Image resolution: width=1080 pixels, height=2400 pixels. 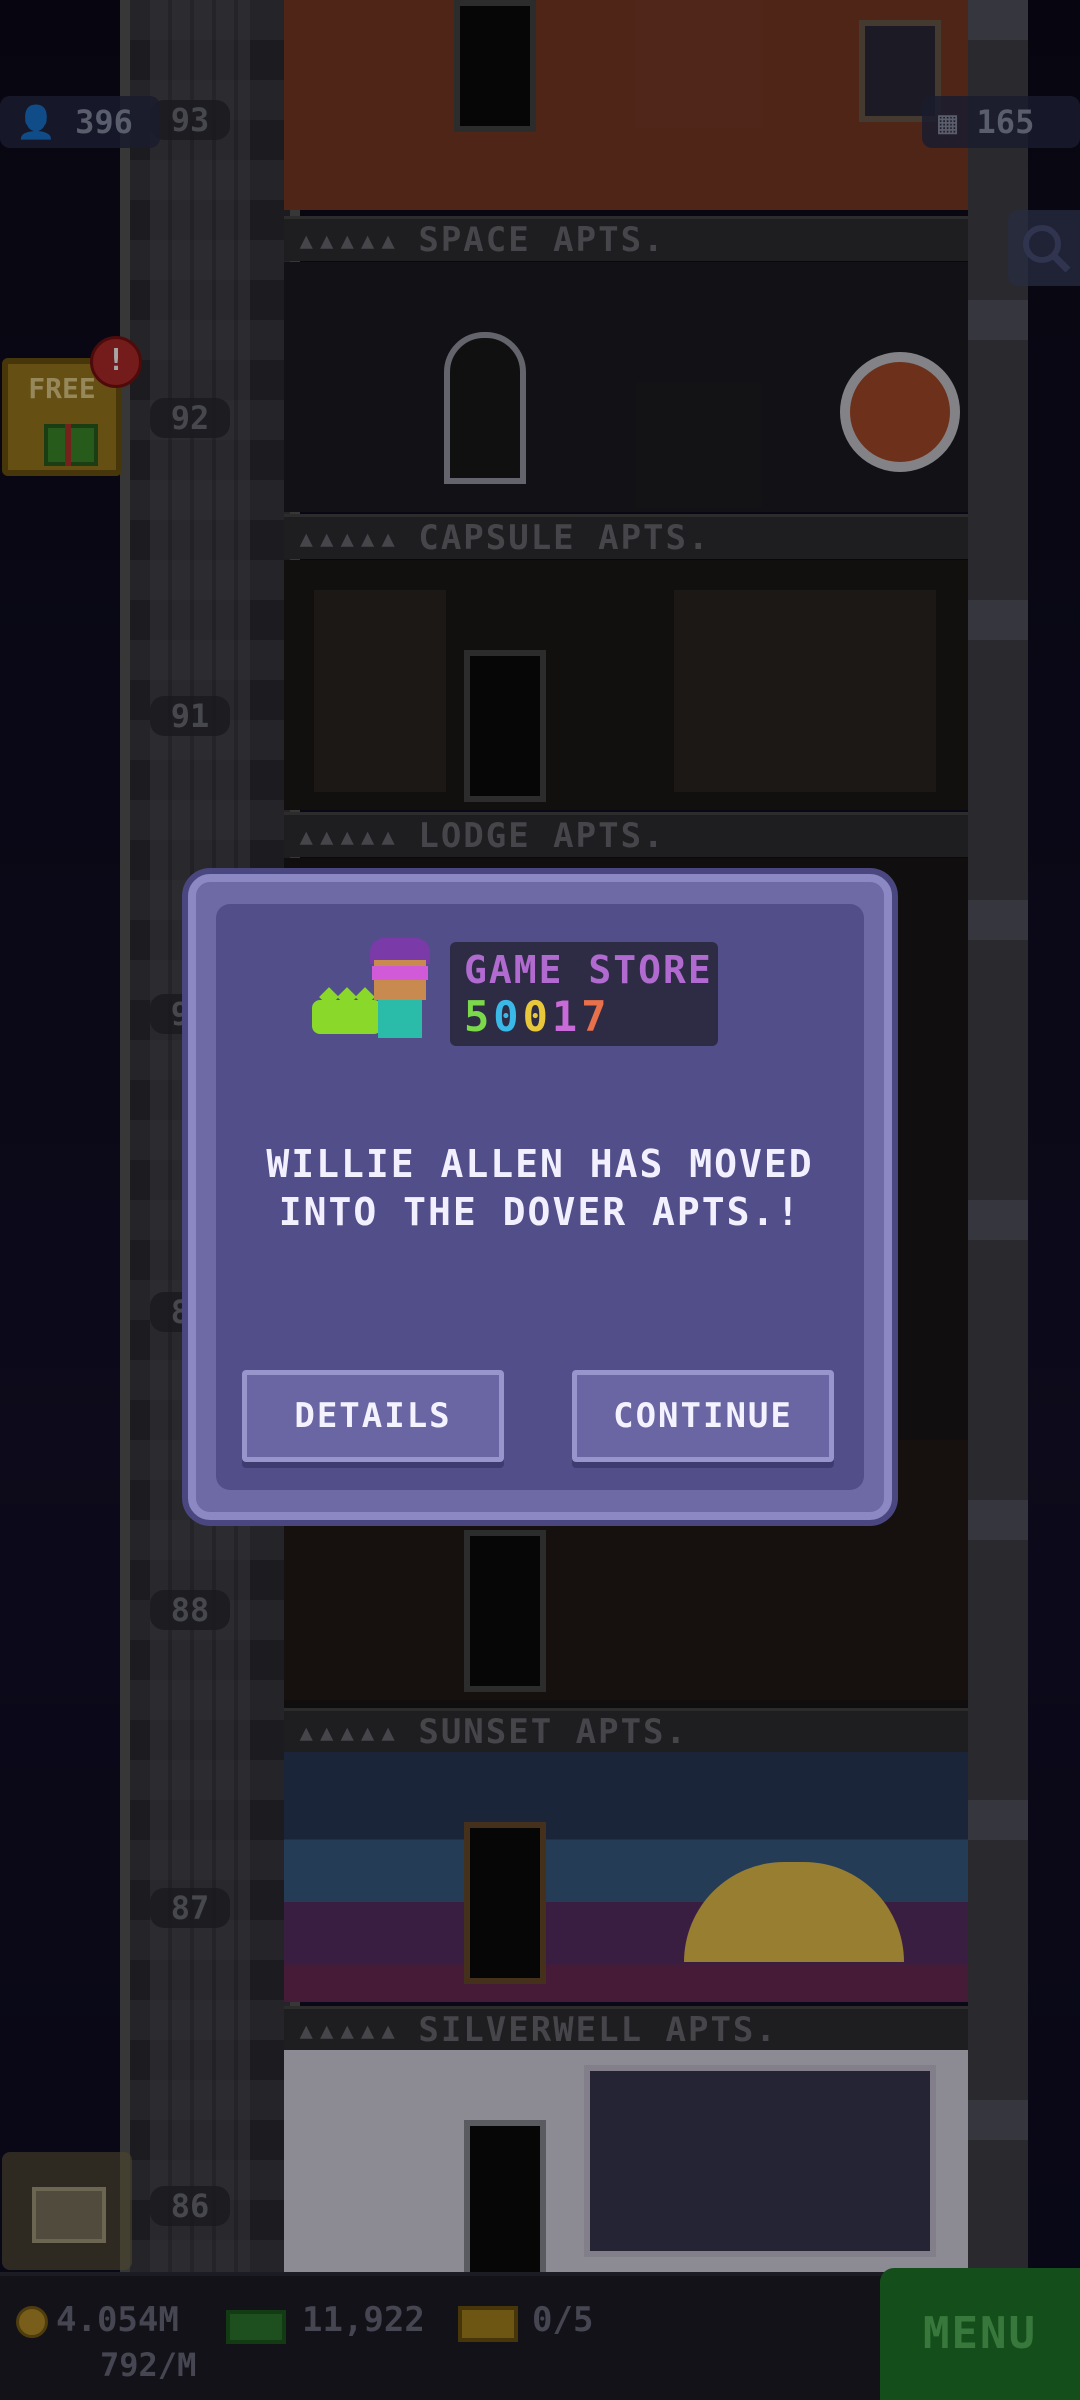 What do you see at coordinates (479, 1016) in the screenshot?
I see `store-code-digit: 5` at bounding box center [479, 1016].